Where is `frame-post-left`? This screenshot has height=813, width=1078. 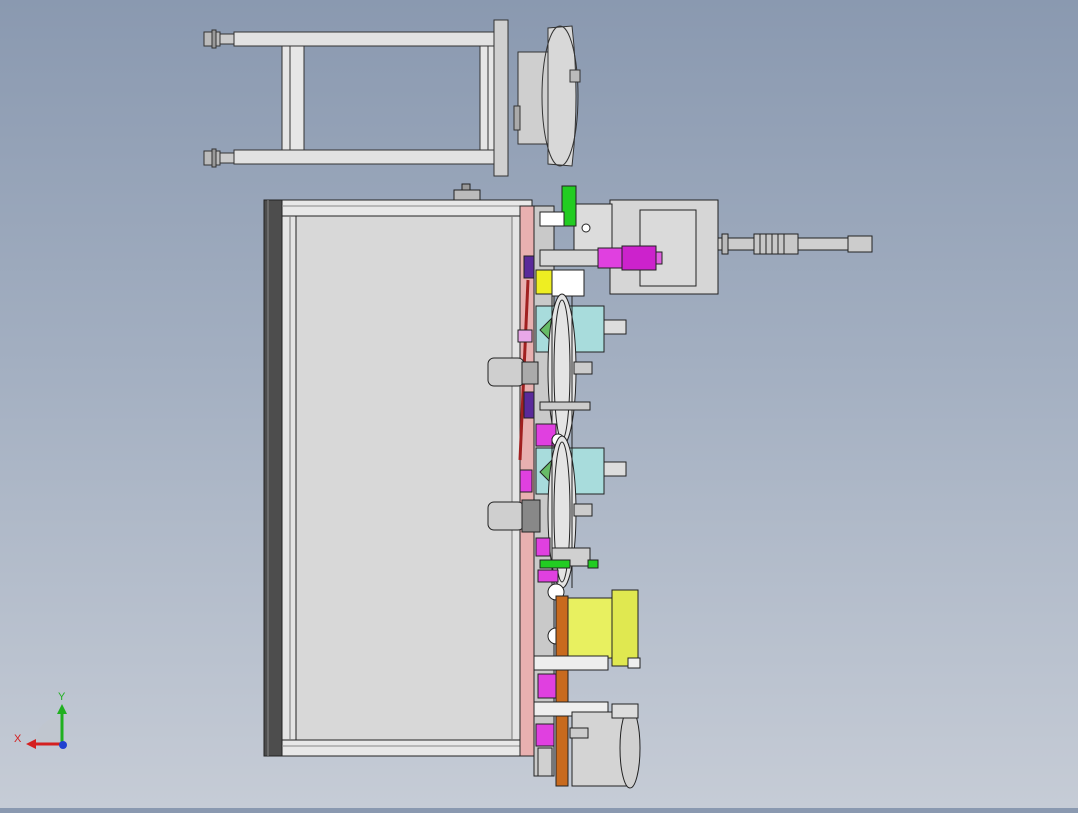 frame-post-left is located at coordinates (293, 98).